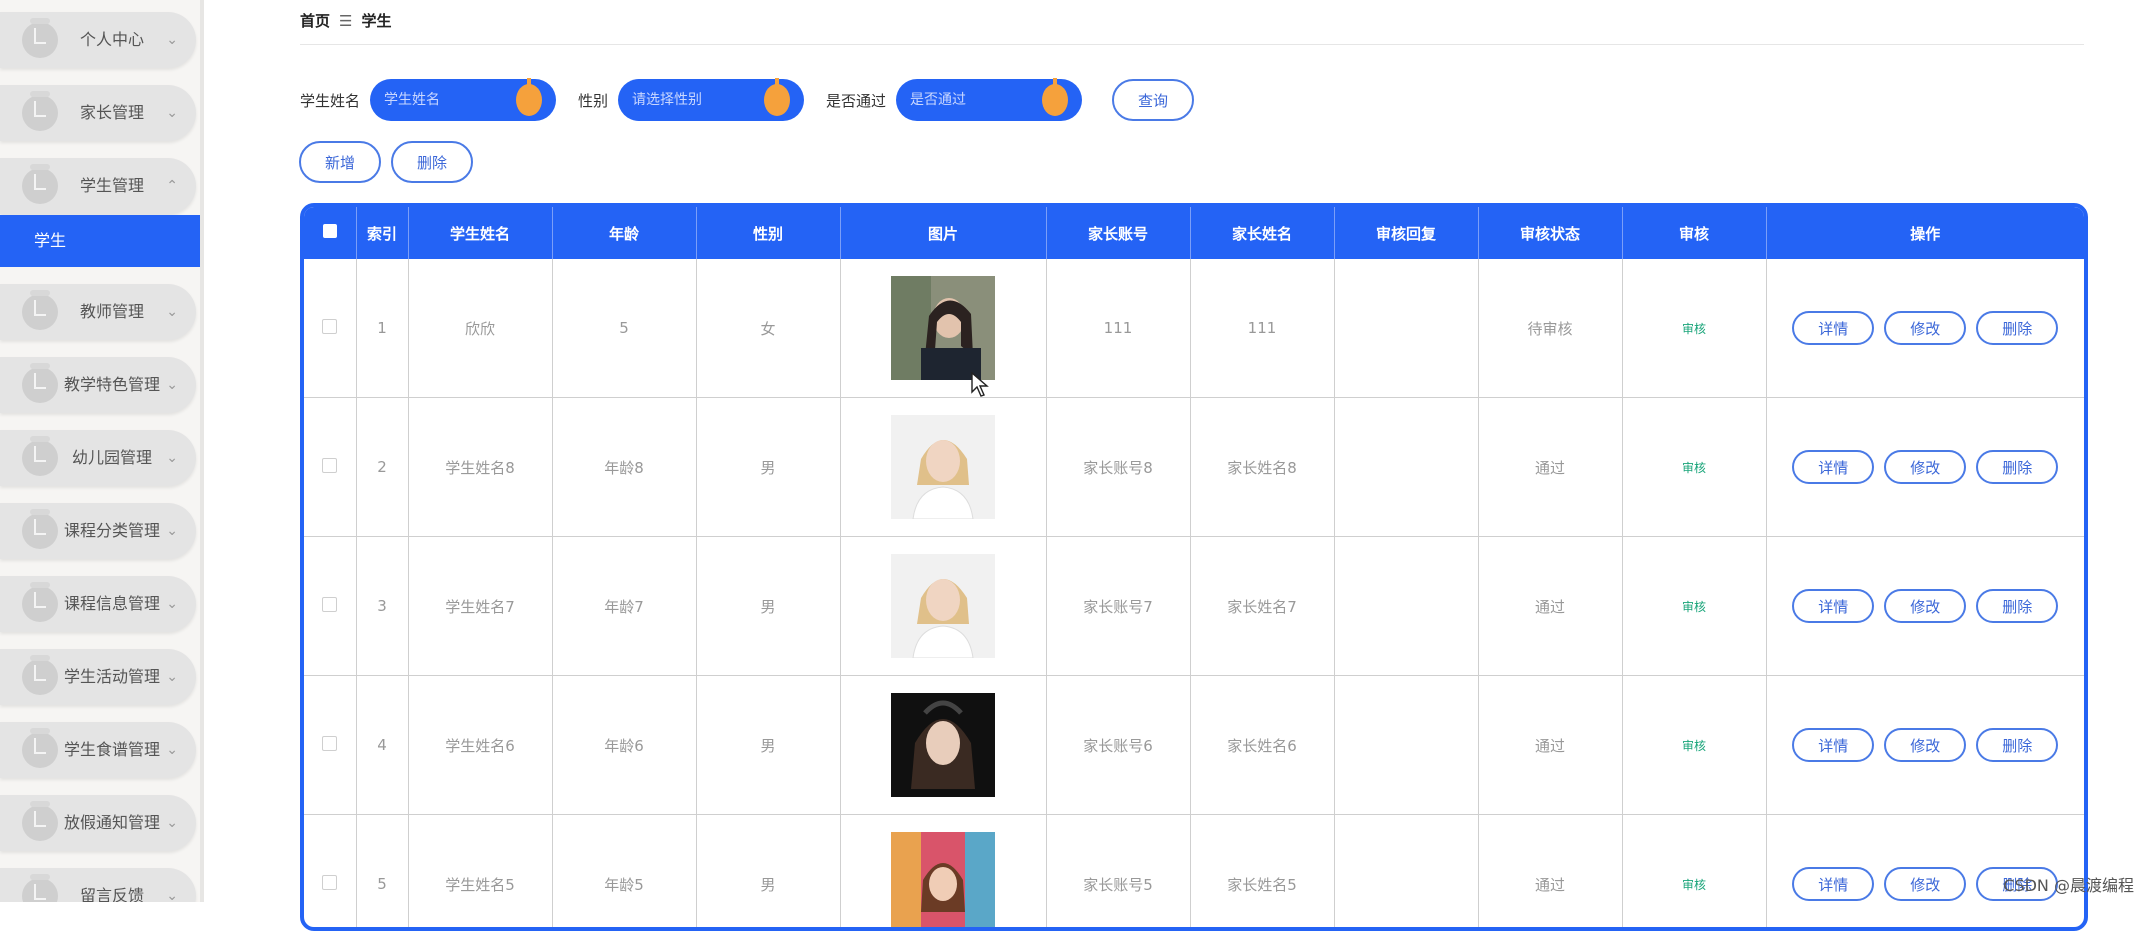 Image resolution: width=2148 pixels, height=931 pixels. What do you see at coordinates (382, 467) in the screenshot?
I see `cell-index: 2` at bounding box center [382, 467].